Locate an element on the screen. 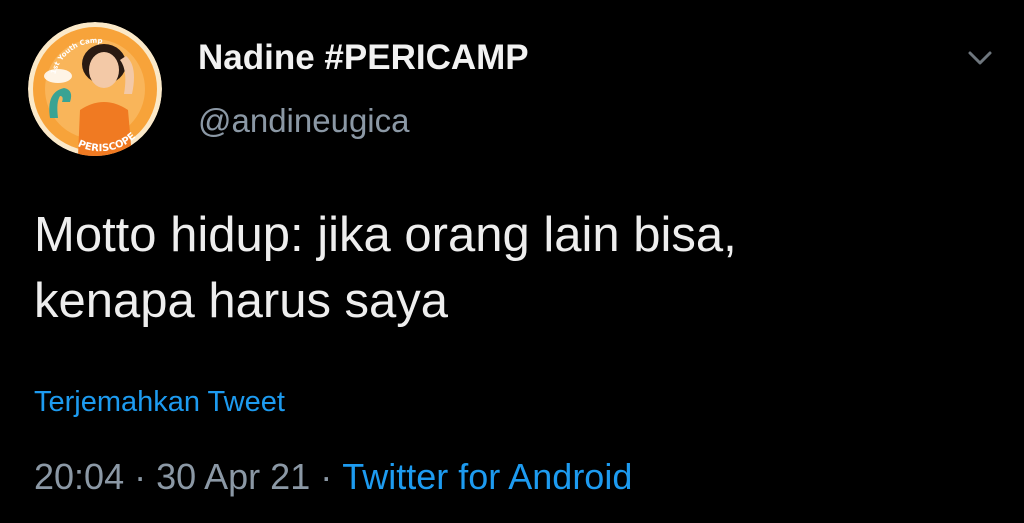 This screenshot has height=523, width=1024. tweet-source-link: Twitter for Android is located at coordinates (487, 476).